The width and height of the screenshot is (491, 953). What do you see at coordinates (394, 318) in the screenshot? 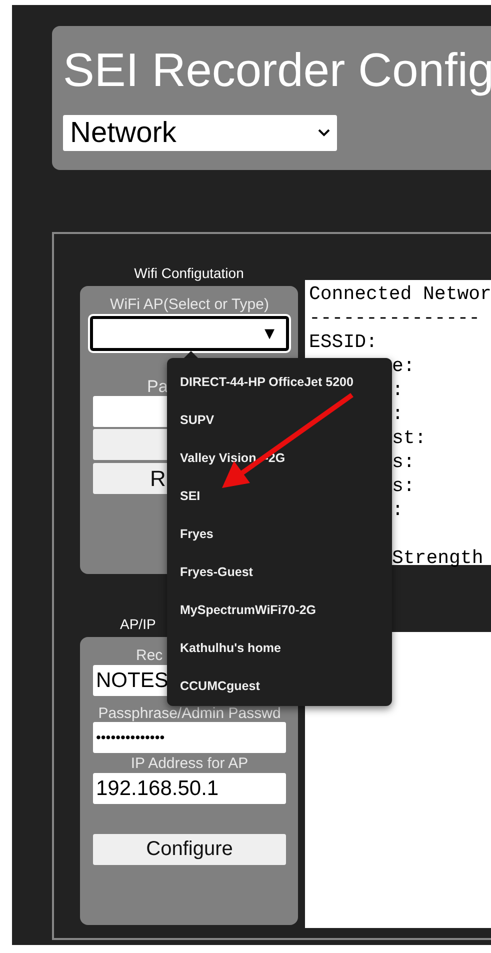
I see `output-line: ---------------` at bounding box center [394, 318].